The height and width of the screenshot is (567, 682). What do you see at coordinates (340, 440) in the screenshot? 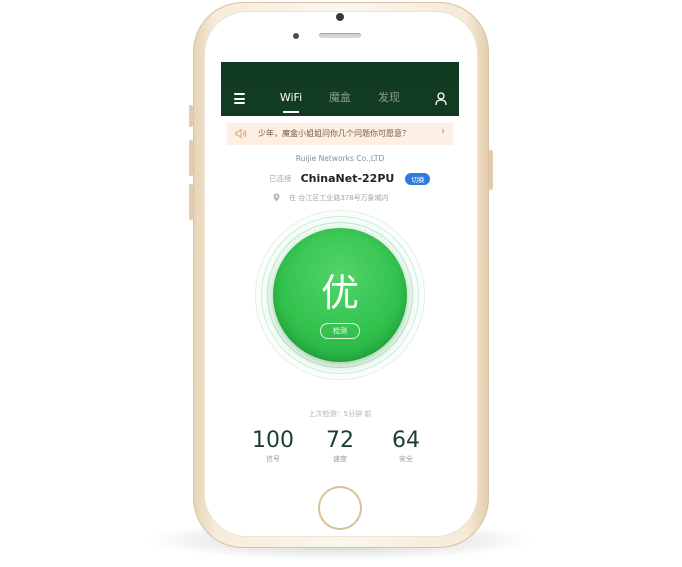
I see `metric-value: 72` at bounding box center [340, 440].